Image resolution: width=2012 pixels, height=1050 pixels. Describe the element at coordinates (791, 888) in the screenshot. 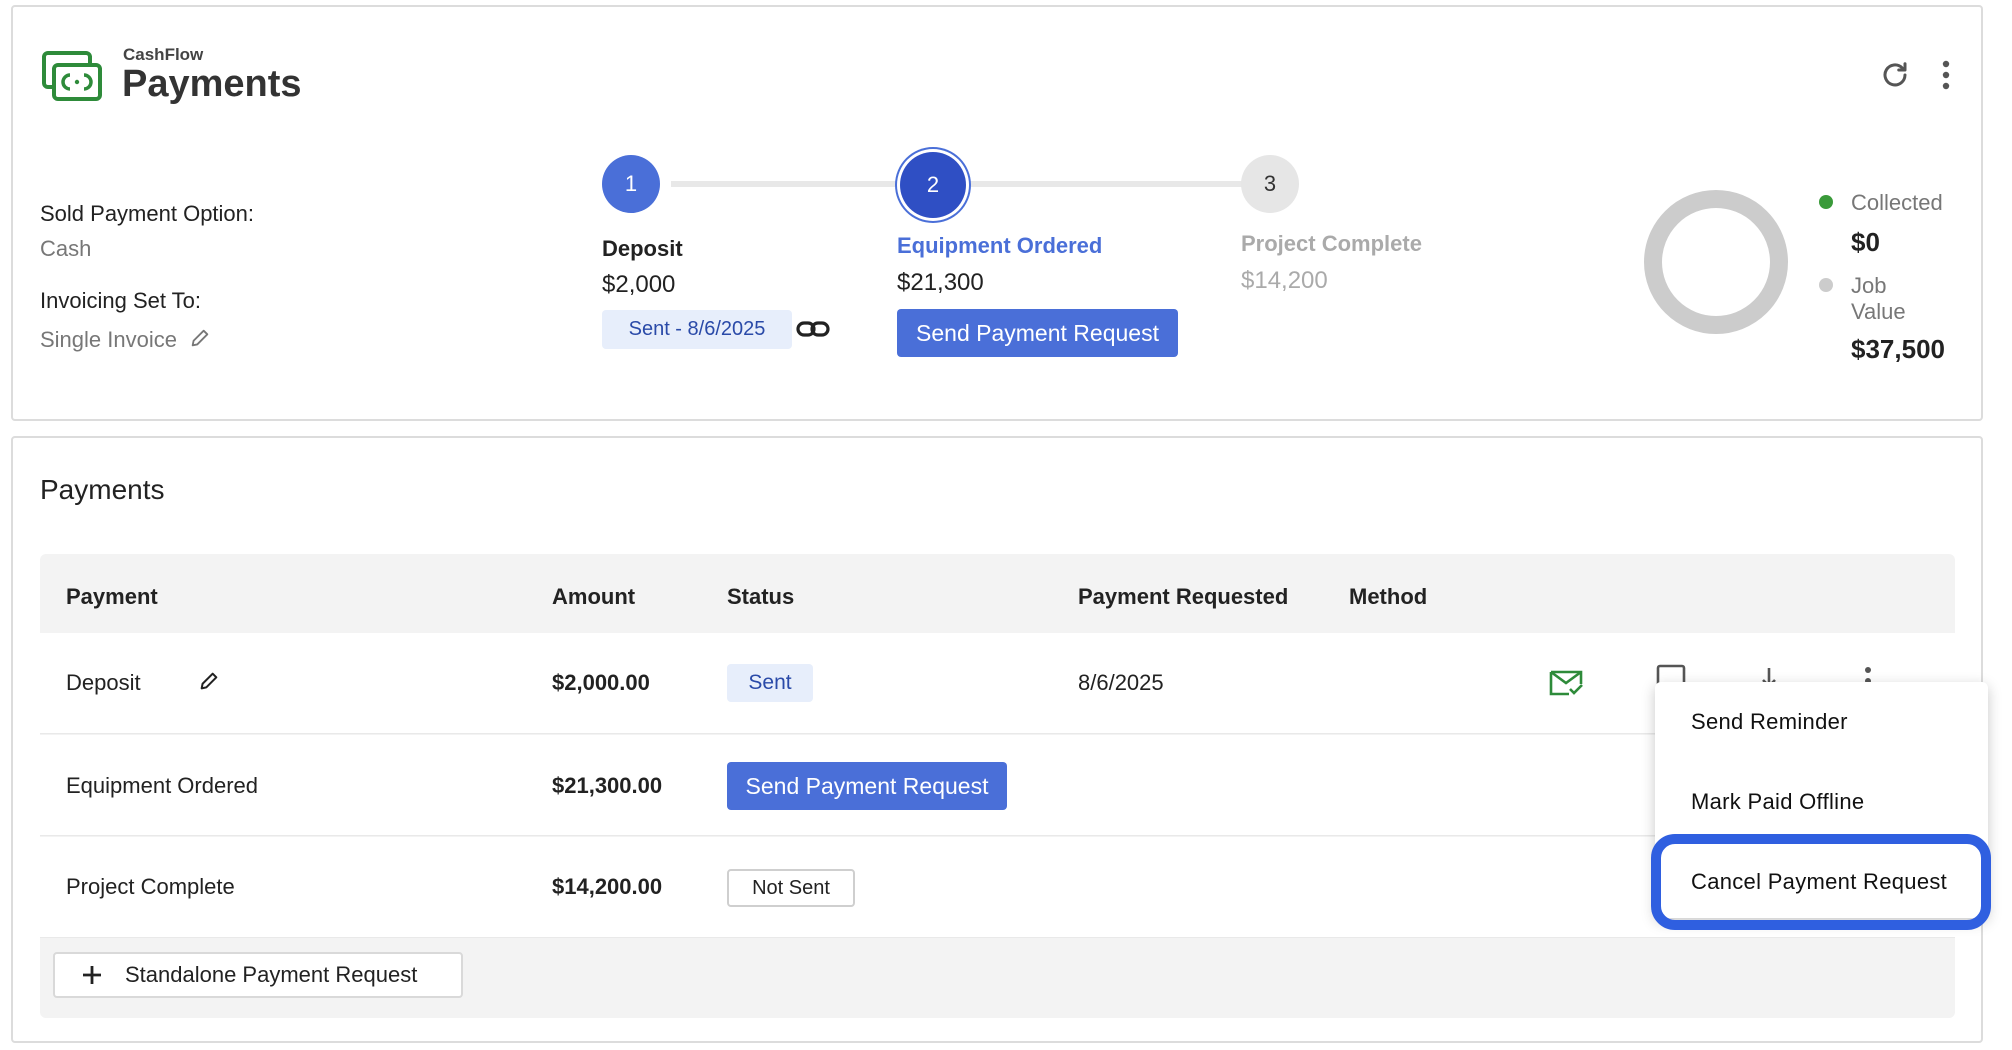

I see `status-badge: Not Sent` at that location.